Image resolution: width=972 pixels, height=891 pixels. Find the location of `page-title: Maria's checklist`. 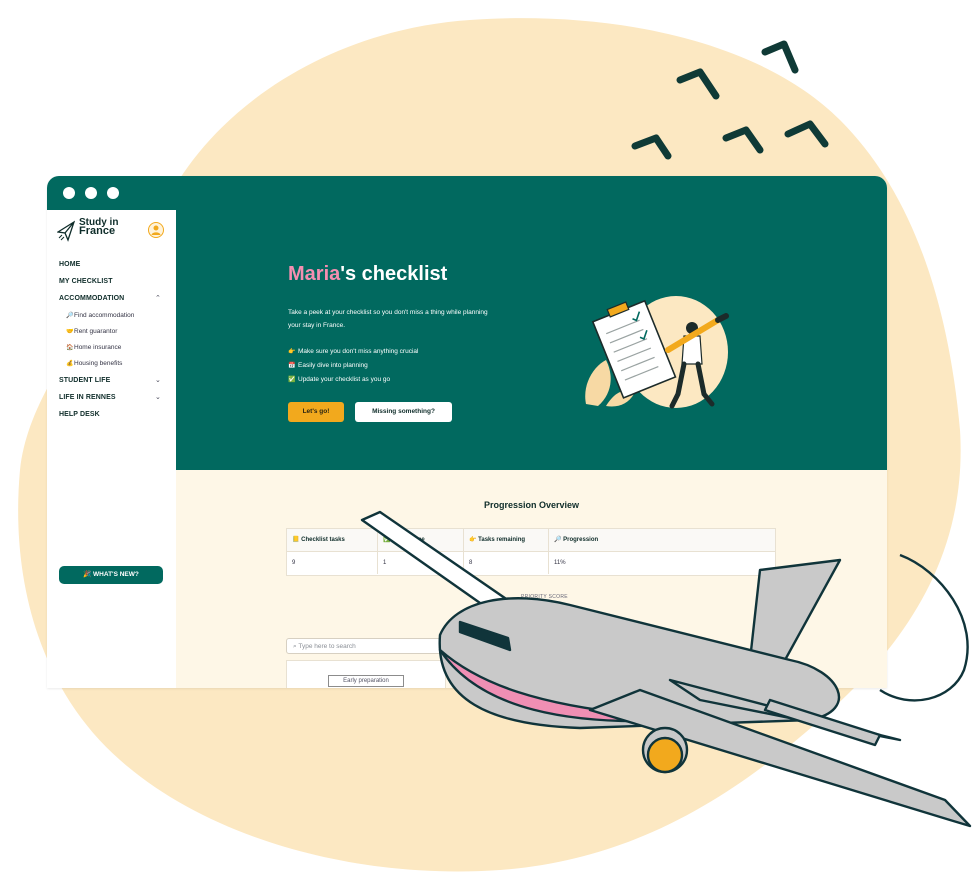

page-title: Maria's checklist is located at coordinates (367, 274).